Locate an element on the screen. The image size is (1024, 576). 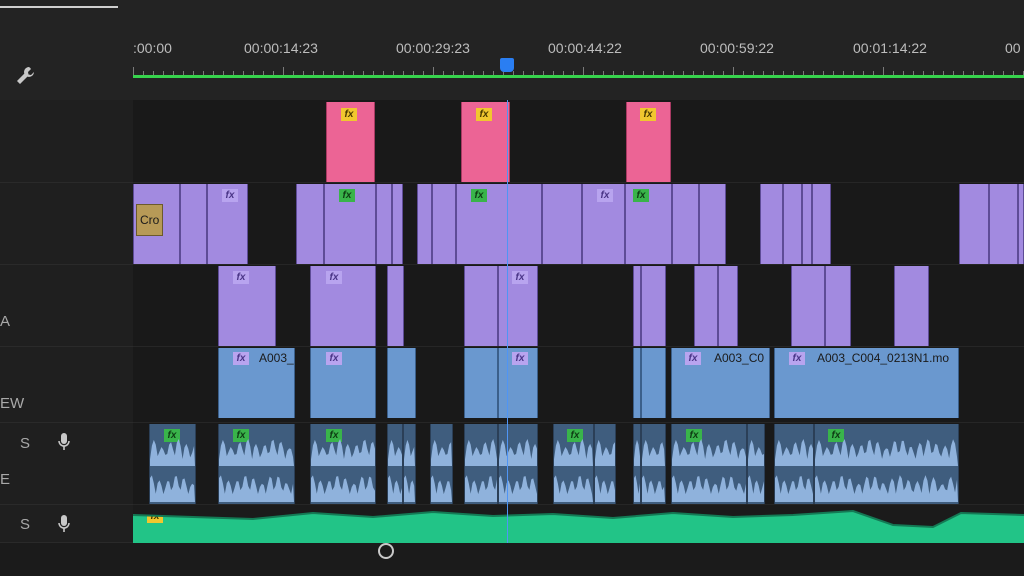
track-header-v1: EW is located at coordinates (66, 385).